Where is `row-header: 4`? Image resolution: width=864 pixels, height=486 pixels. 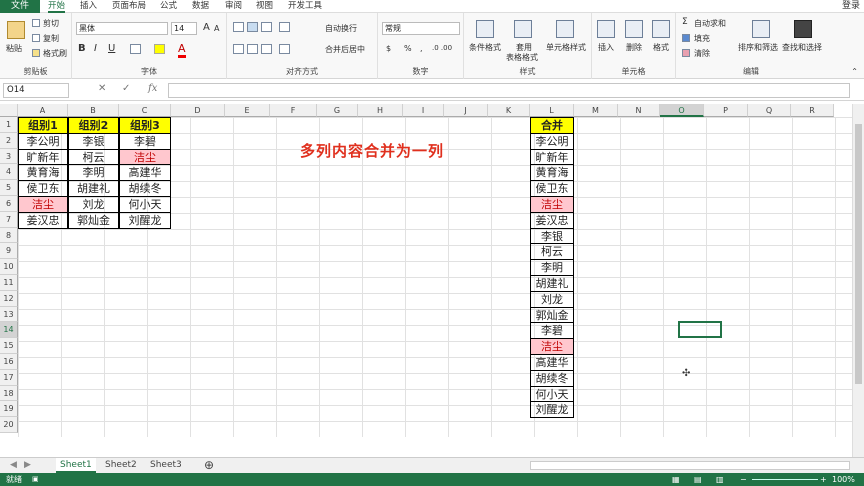
row-header: 4 is located at coordinates (9, 172).